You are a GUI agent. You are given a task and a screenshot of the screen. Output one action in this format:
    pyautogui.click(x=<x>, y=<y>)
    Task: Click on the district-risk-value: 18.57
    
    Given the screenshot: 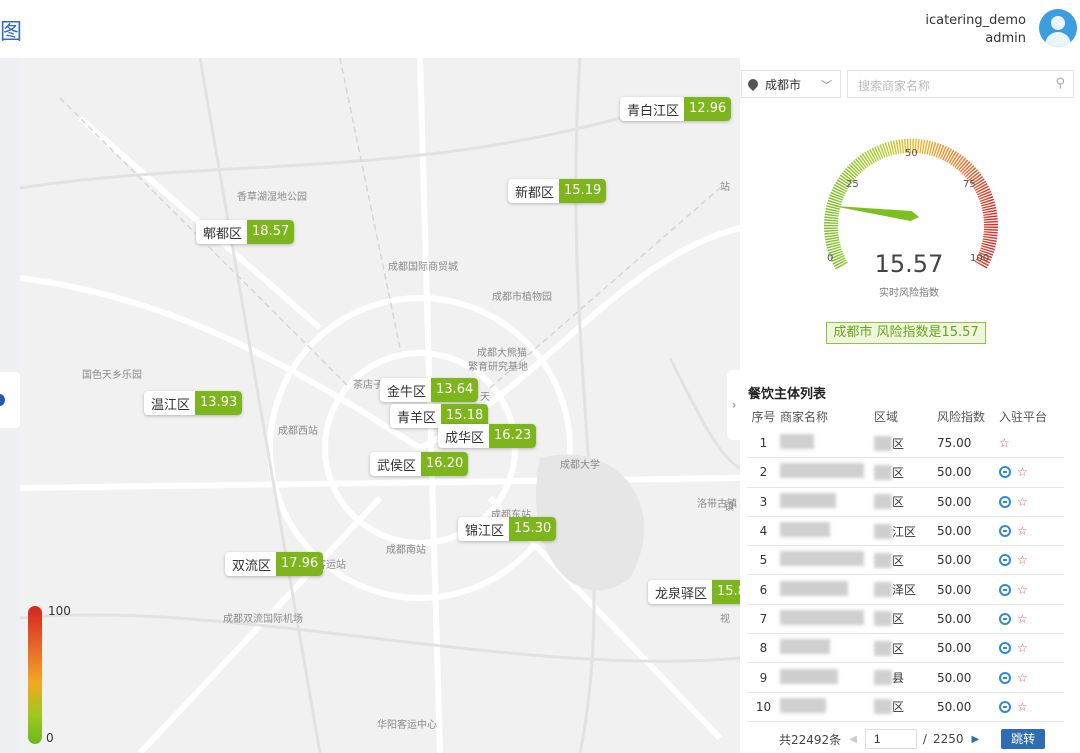 What is the action you would take?
    pyautogui.click(x=271, y=232)
    